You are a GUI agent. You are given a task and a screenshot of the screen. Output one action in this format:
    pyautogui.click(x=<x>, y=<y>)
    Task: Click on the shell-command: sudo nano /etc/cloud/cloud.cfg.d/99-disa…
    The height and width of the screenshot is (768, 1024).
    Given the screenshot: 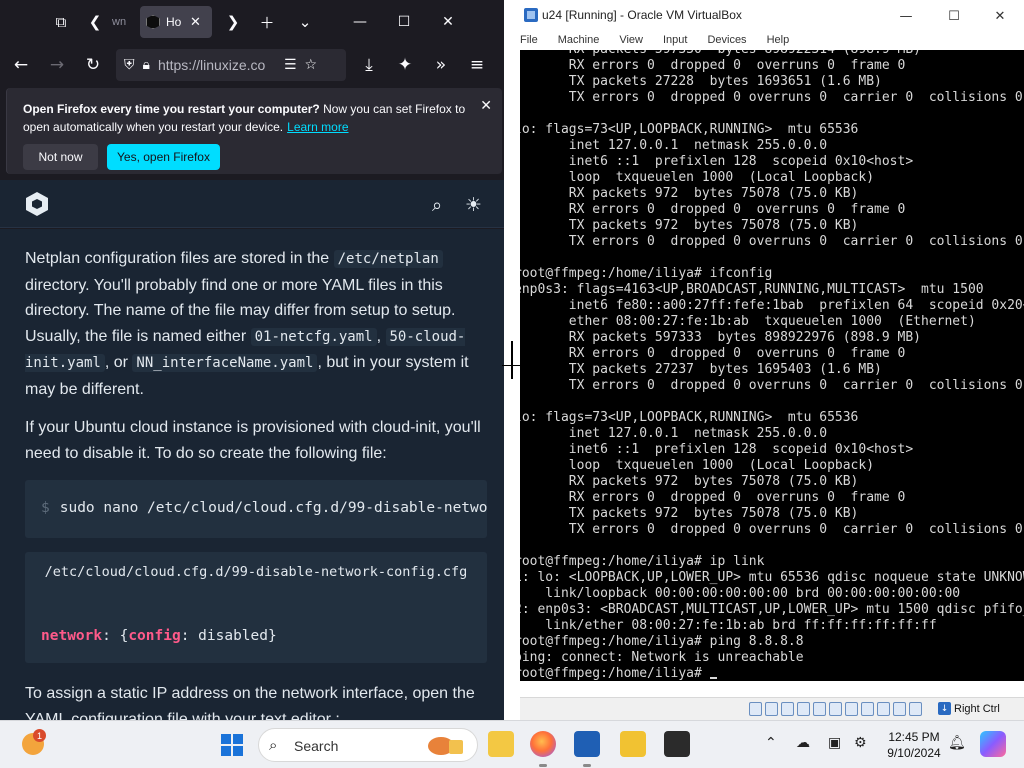 What is the action you would take?
    pyautogui.click(x=273, y=508)
    